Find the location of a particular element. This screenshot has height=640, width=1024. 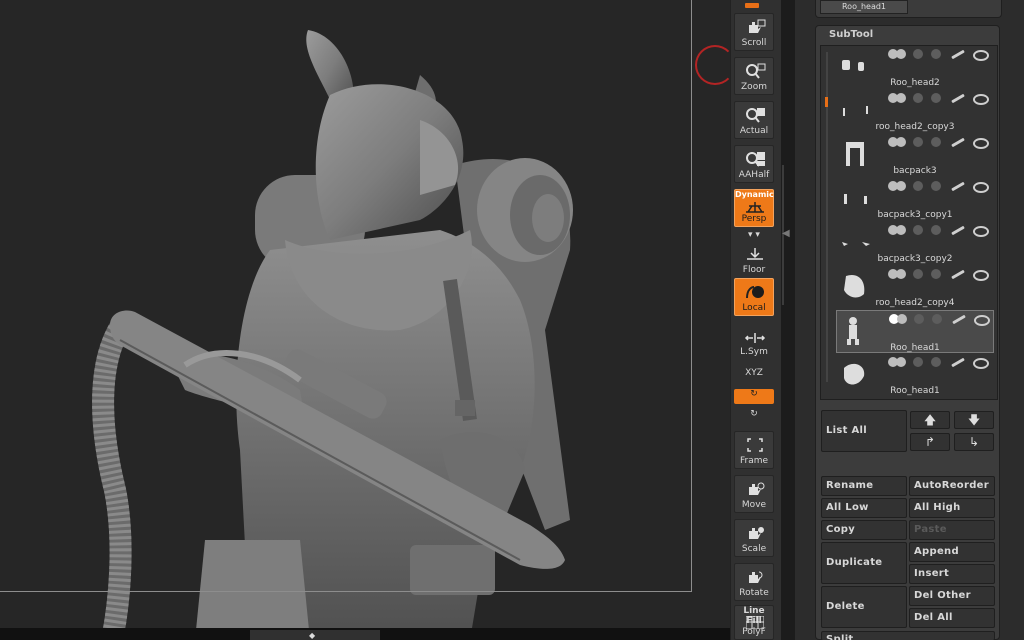

actual-button: Actual is located at coordinates (754, 120).